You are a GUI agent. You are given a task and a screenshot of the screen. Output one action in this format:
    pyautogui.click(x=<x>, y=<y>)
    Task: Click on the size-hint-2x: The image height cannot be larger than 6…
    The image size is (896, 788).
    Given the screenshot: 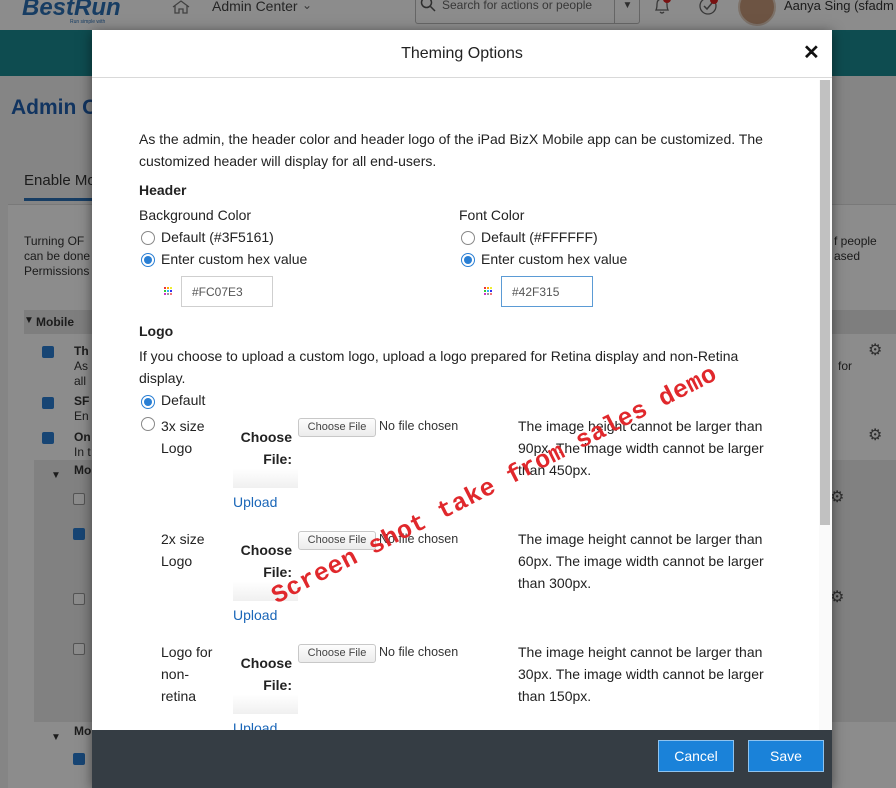 What is the action you would take?
    pyautogui.click(x=641, y=561)
    